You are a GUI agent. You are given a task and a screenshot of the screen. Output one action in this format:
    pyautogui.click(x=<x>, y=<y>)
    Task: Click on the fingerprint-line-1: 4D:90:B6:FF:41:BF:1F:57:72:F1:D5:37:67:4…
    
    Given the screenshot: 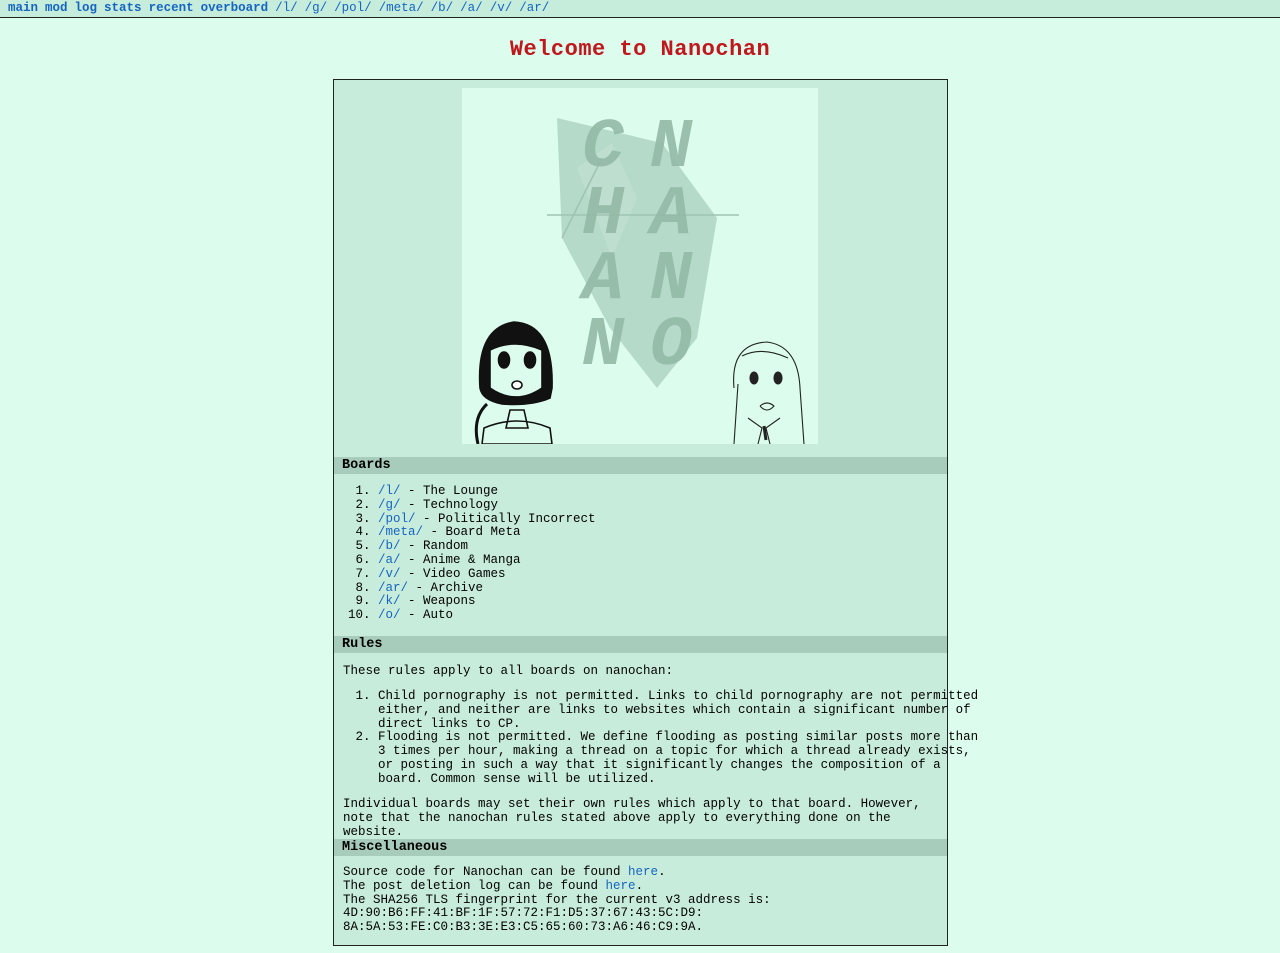 What is the action you would take?
    pyautogui.click(x=523, y=913)
    